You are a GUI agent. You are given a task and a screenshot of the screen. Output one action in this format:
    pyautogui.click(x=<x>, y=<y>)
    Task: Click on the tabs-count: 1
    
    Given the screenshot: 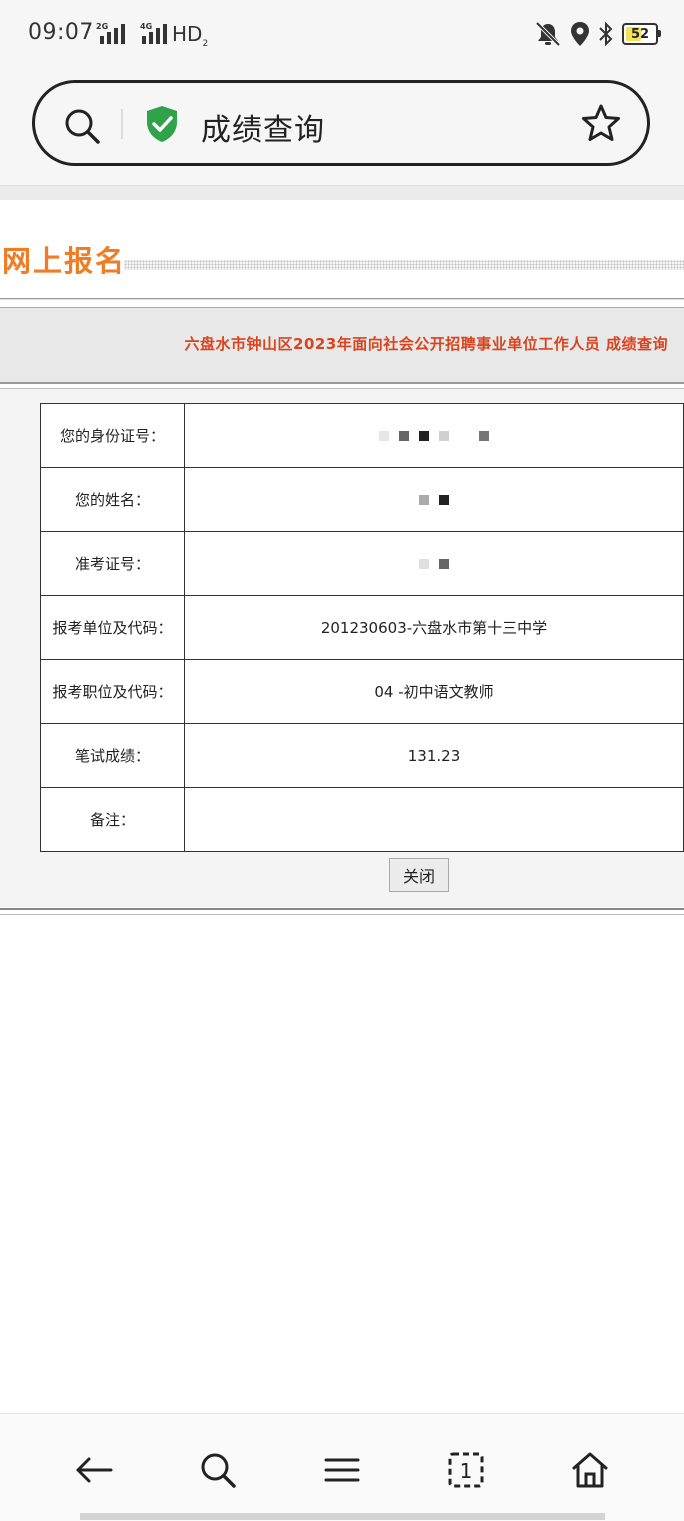 What is the action you would take?
    pyautogui.click(x=466, y=1471)
    